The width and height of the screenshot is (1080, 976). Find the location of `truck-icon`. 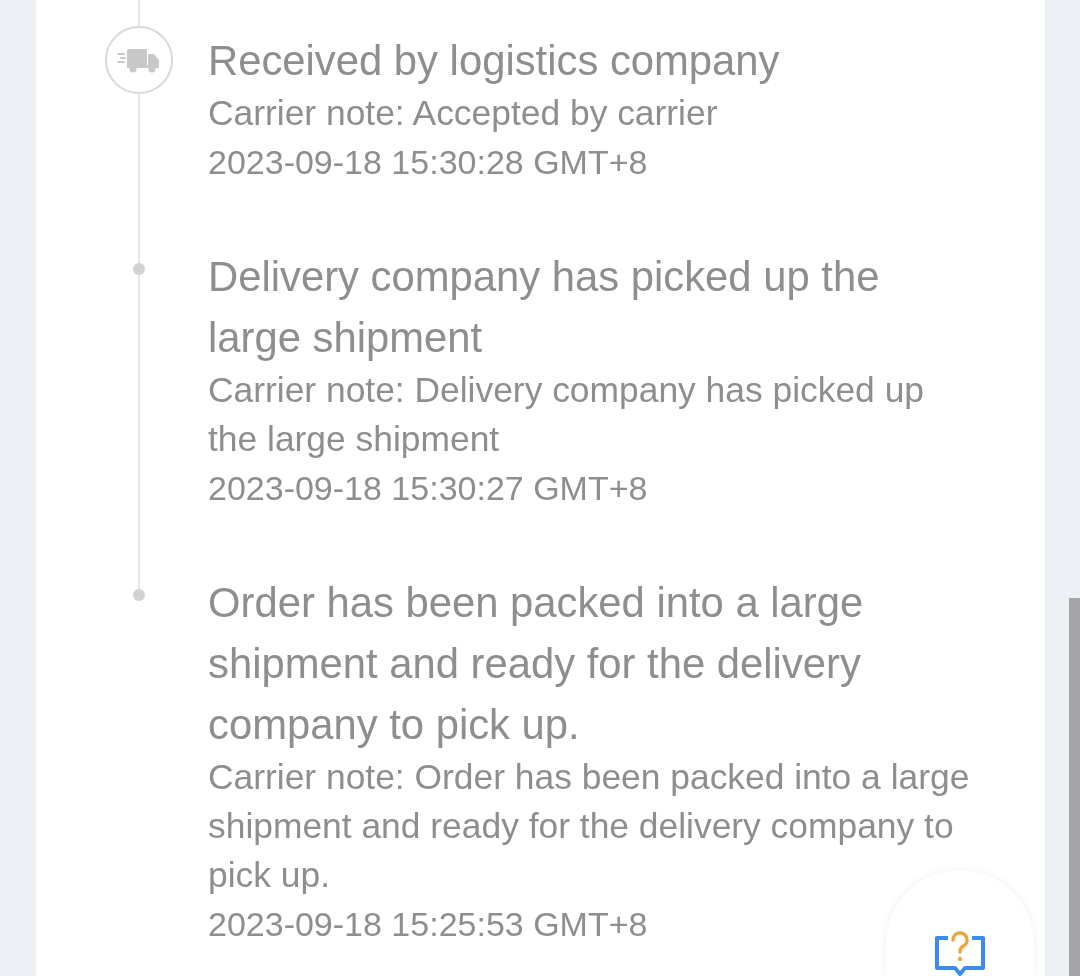

truck-icon is located at coordinates (139, 60).